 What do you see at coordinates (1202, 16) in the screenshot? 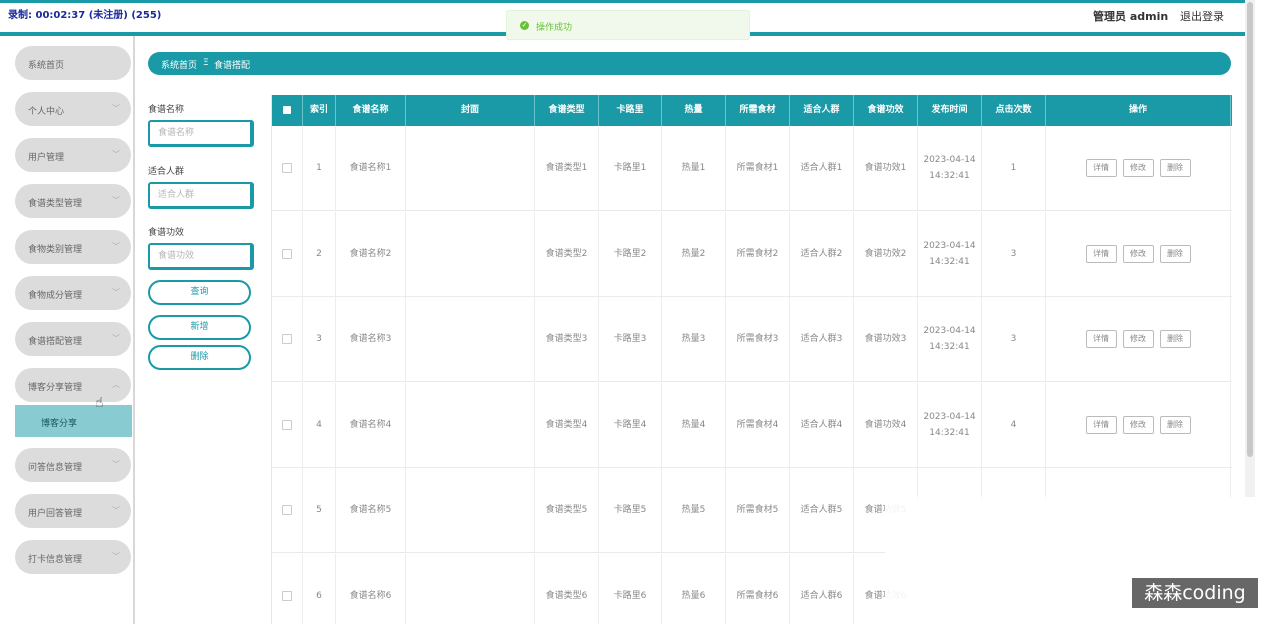
I see `logout-link: 退出登录` at bounding box center [1202, 16].